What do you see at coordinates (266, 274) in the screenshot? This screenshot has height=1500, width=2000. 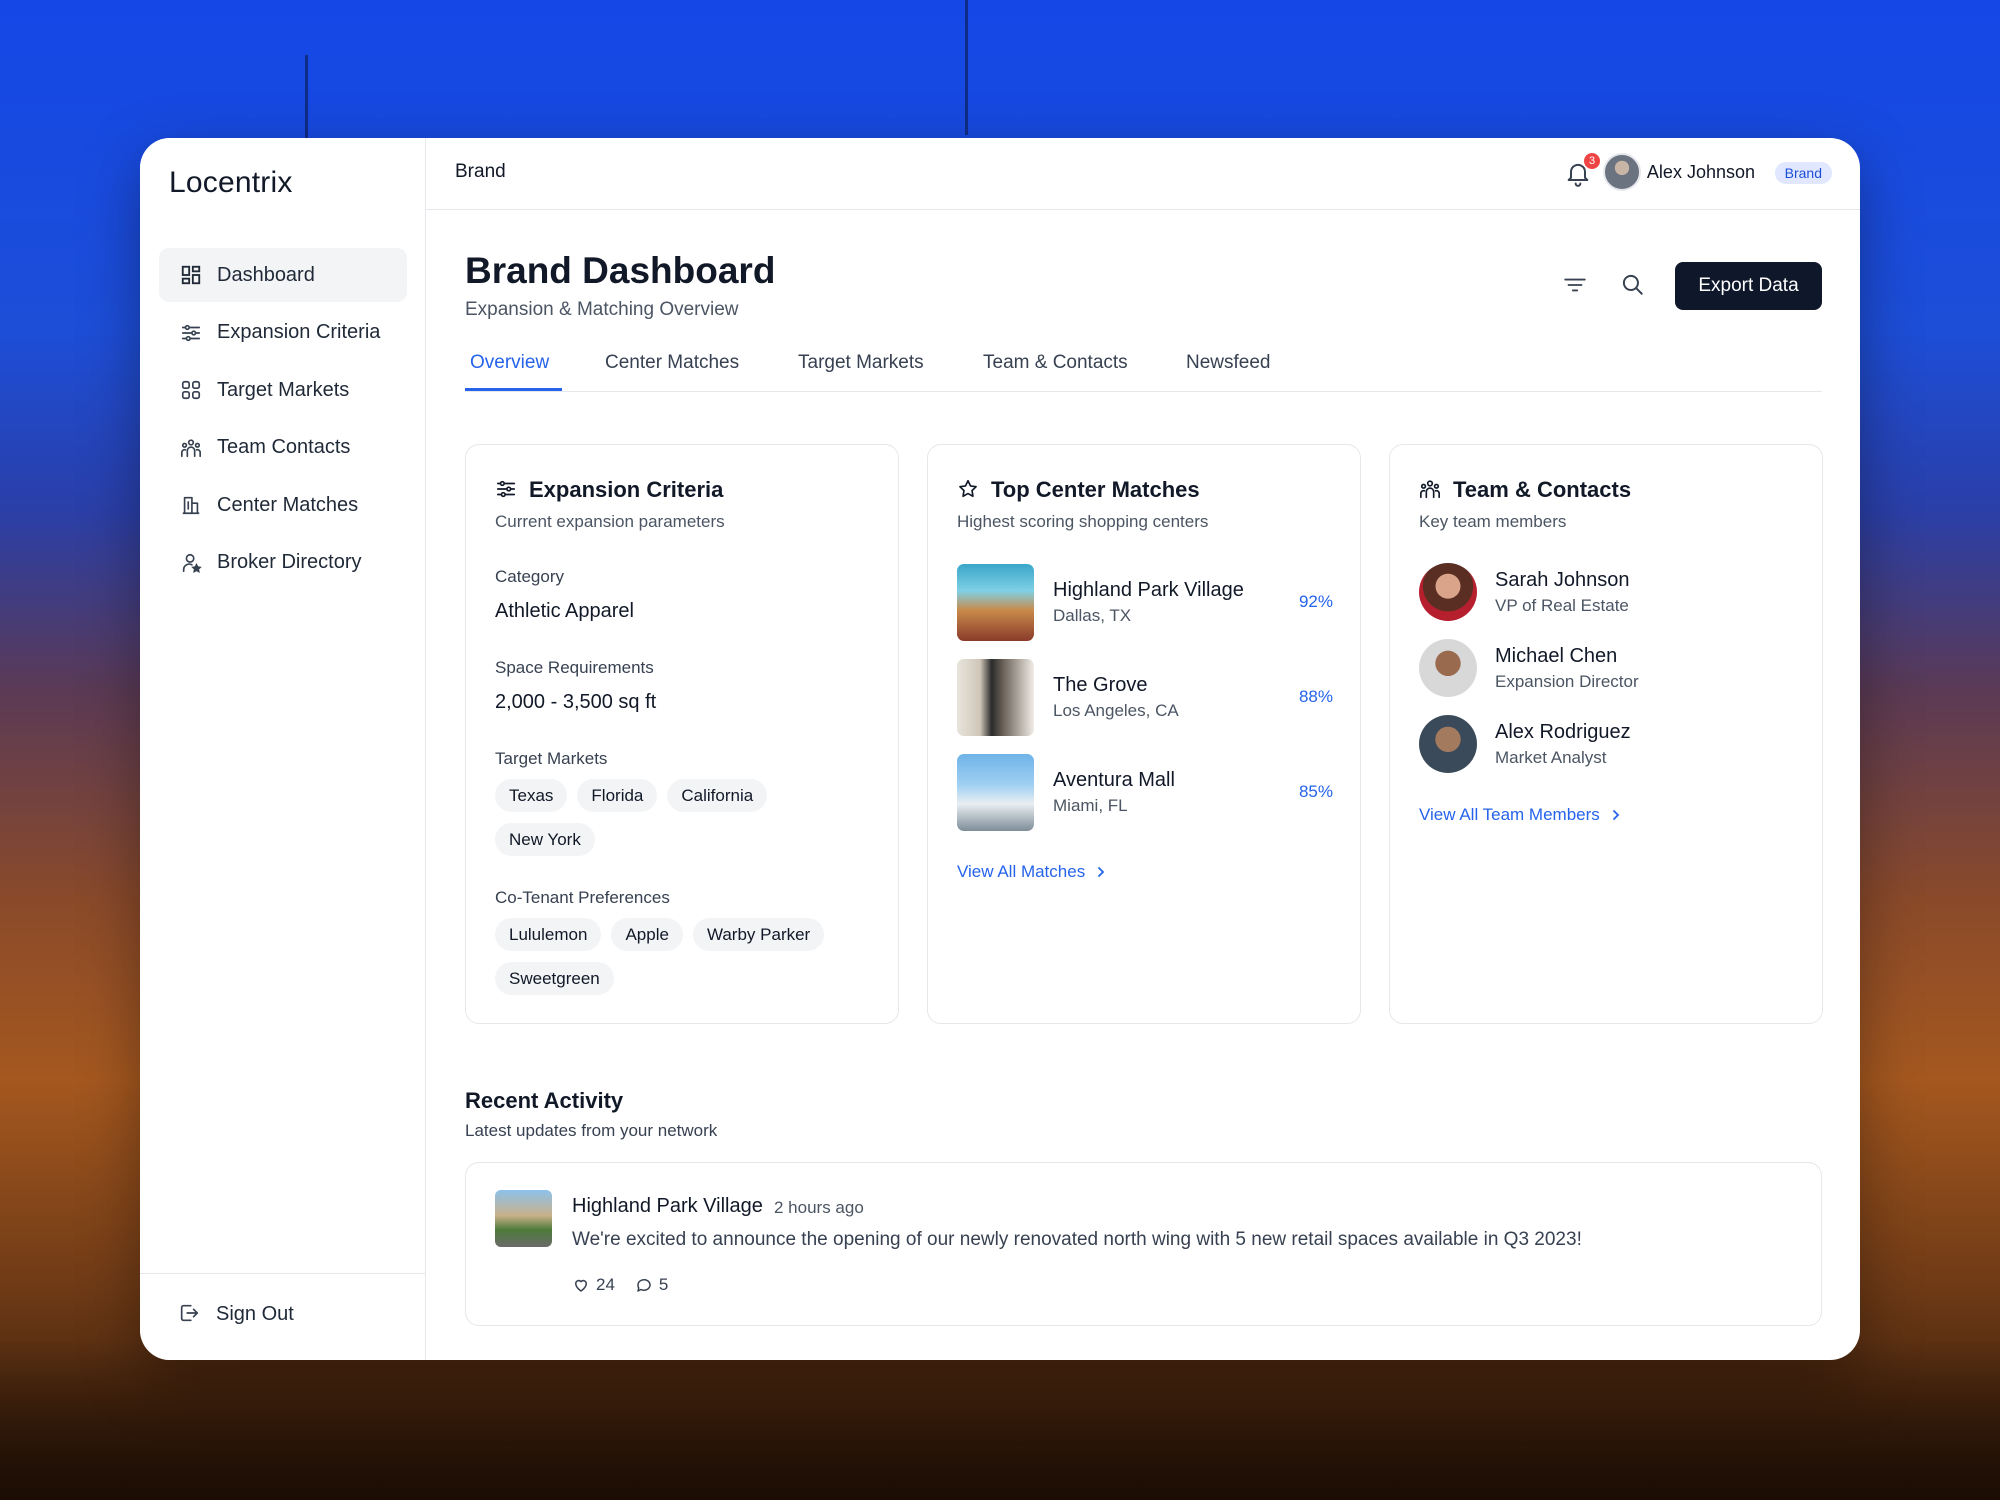 I see `sidebar-item-label: Dashboard` at bounding box center [266, 274].